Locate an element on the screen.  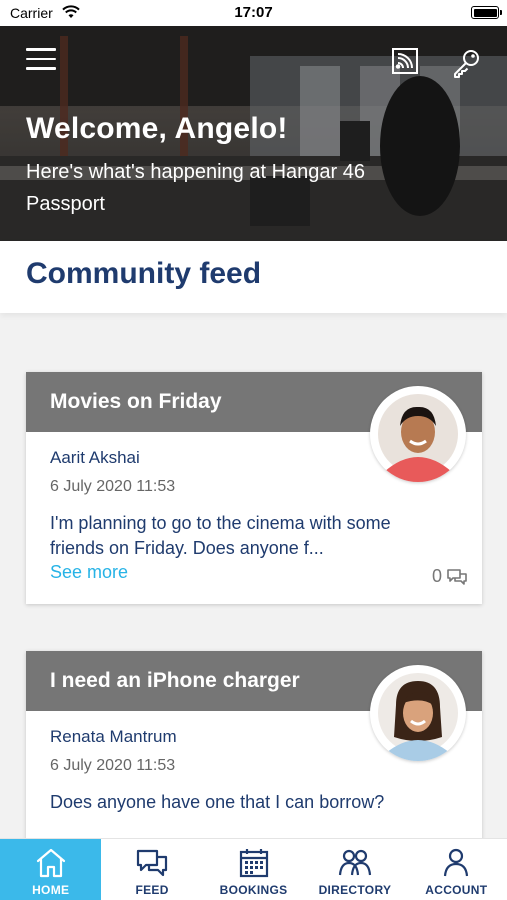
bottom-tab-bar: HOME FEED BOOKINGS DIRECTORY ACCOUNT is located at coordinates (253, 869).